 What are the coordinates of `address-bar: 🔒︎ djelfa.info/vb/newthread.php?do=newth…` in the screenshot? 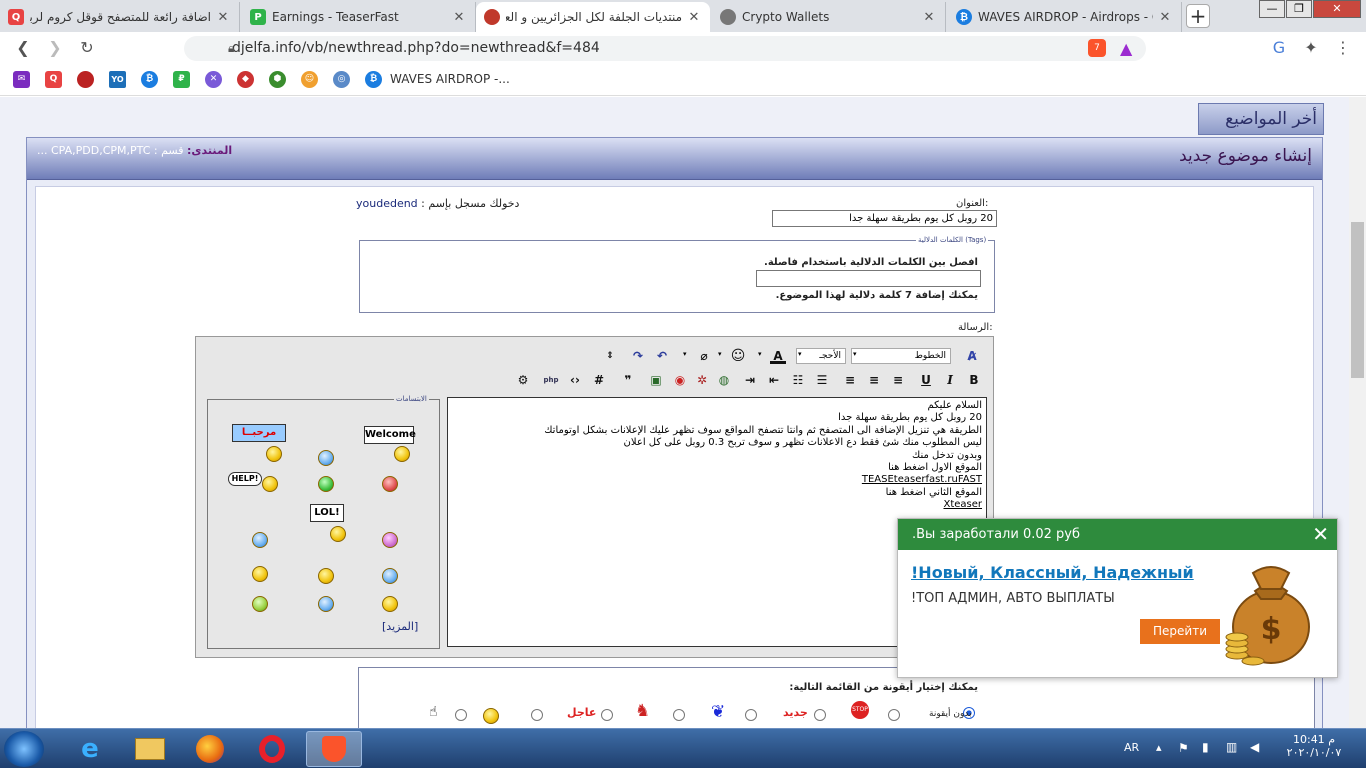 It's located at (665, 48).